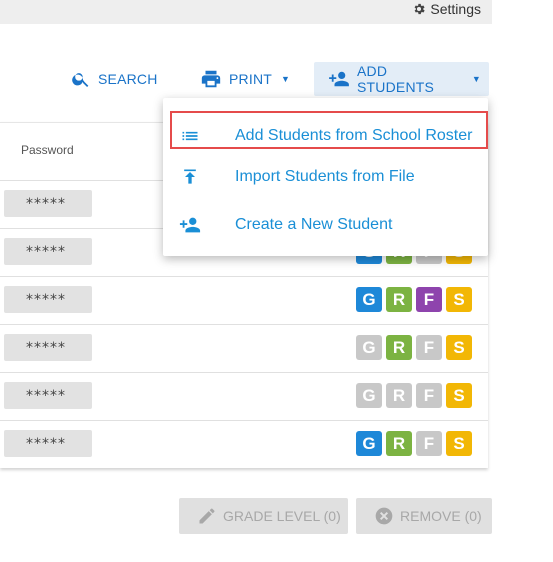  I want to click on remove-button: REMOVE (0), so click(424, 516).